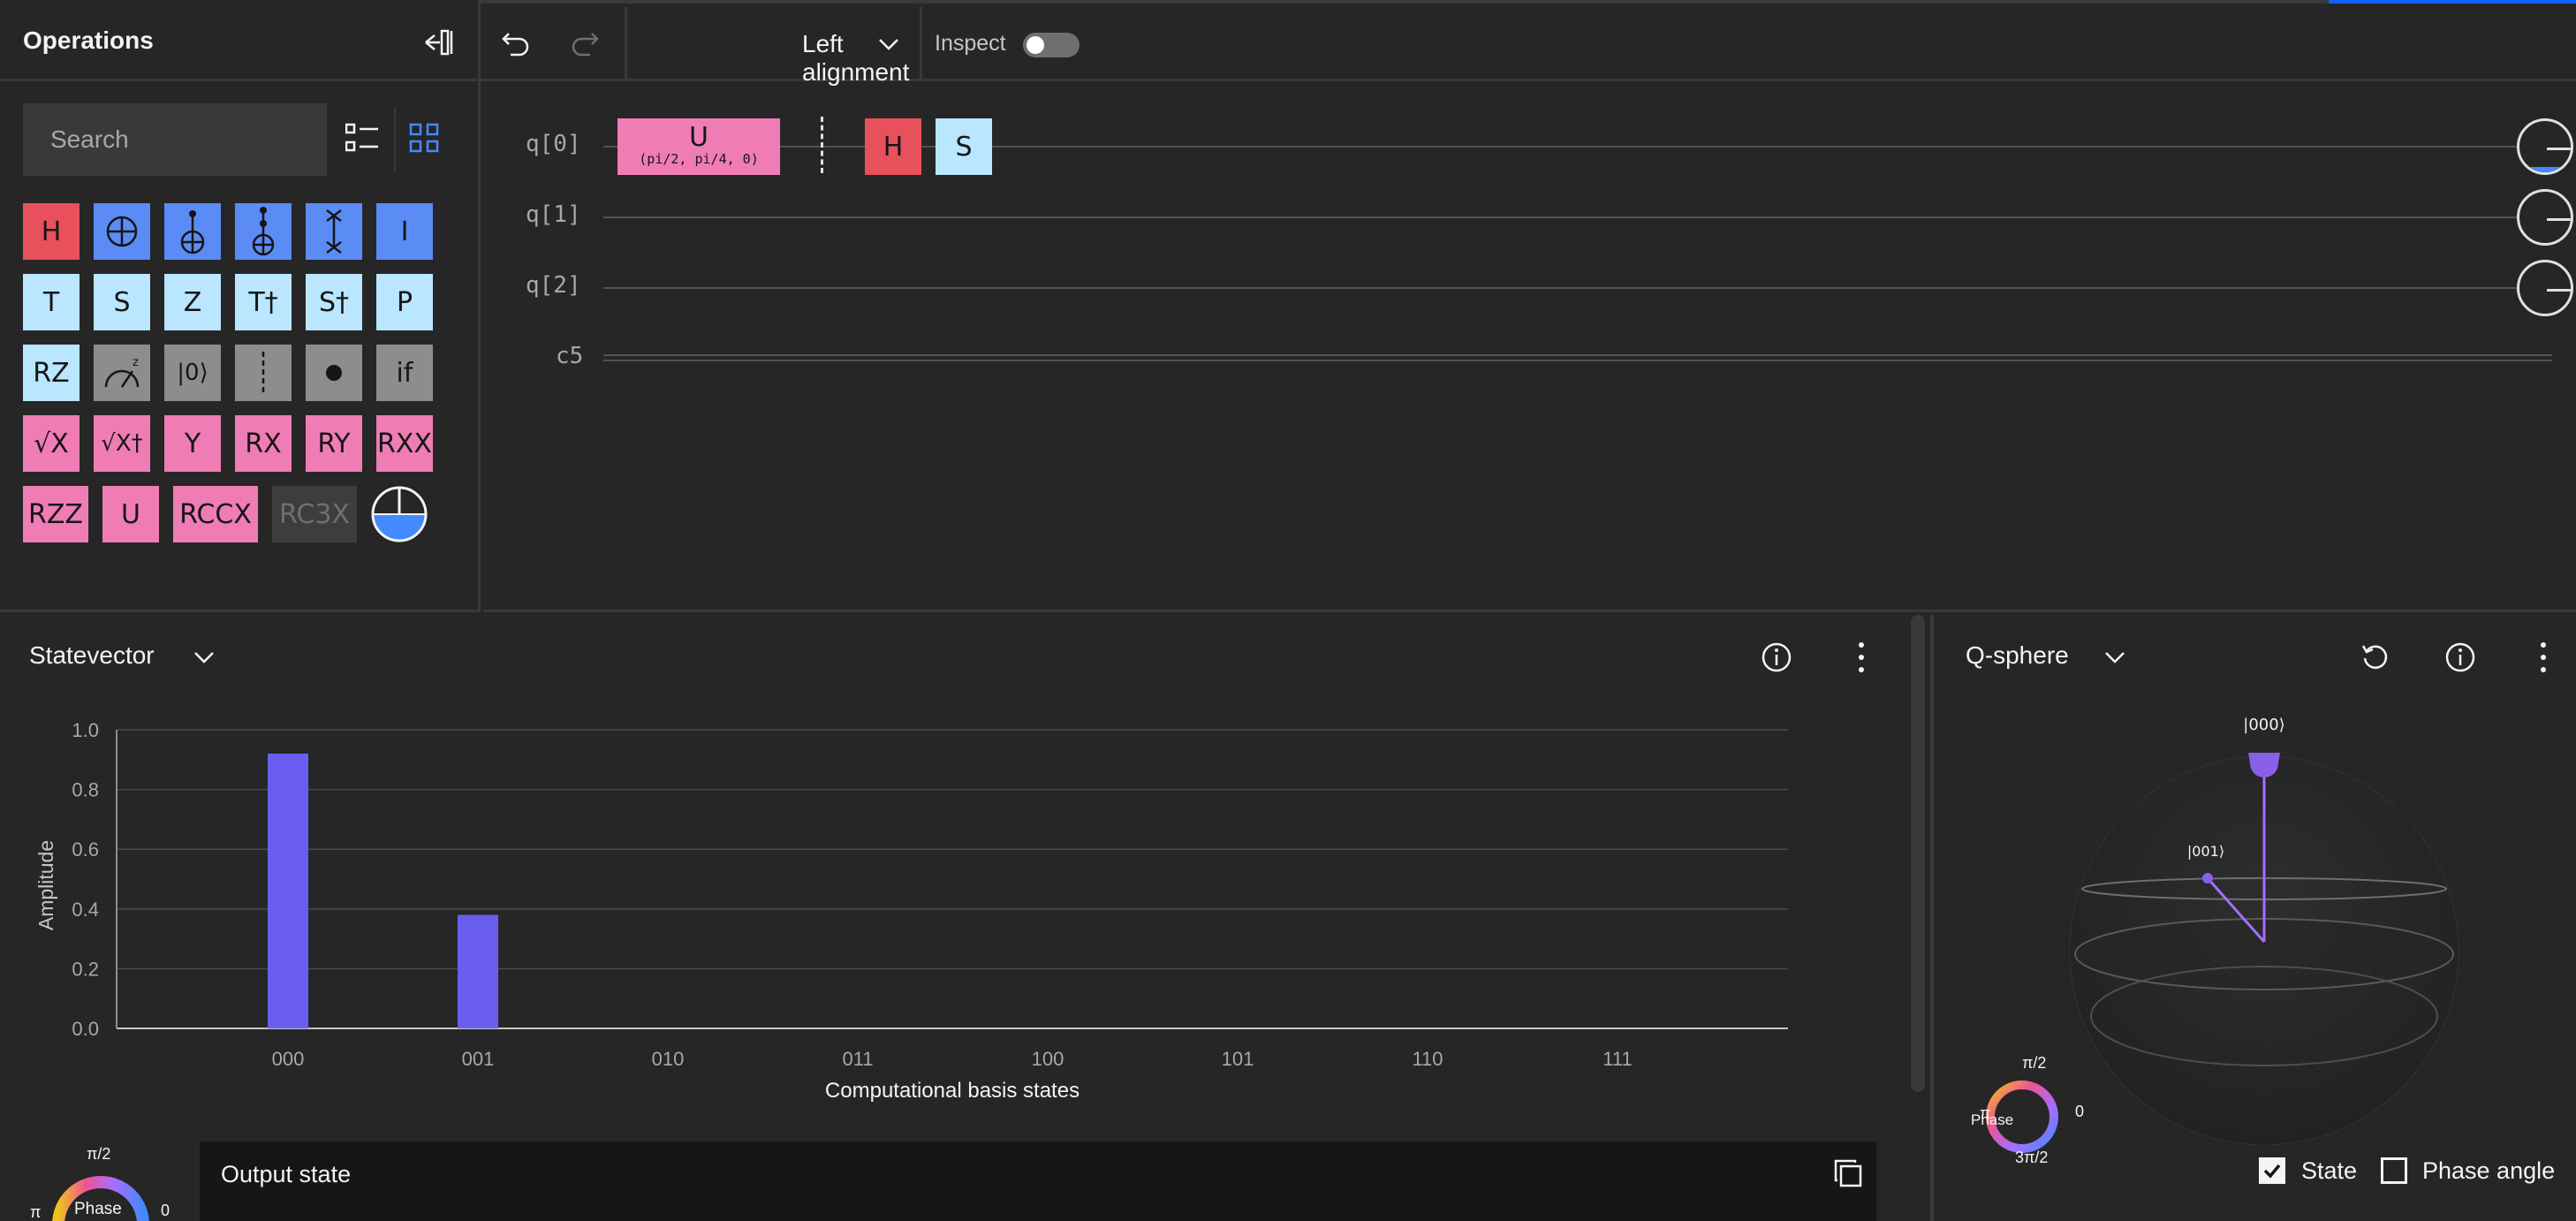  I want to click on gate-z: Z, so click(192, 302).